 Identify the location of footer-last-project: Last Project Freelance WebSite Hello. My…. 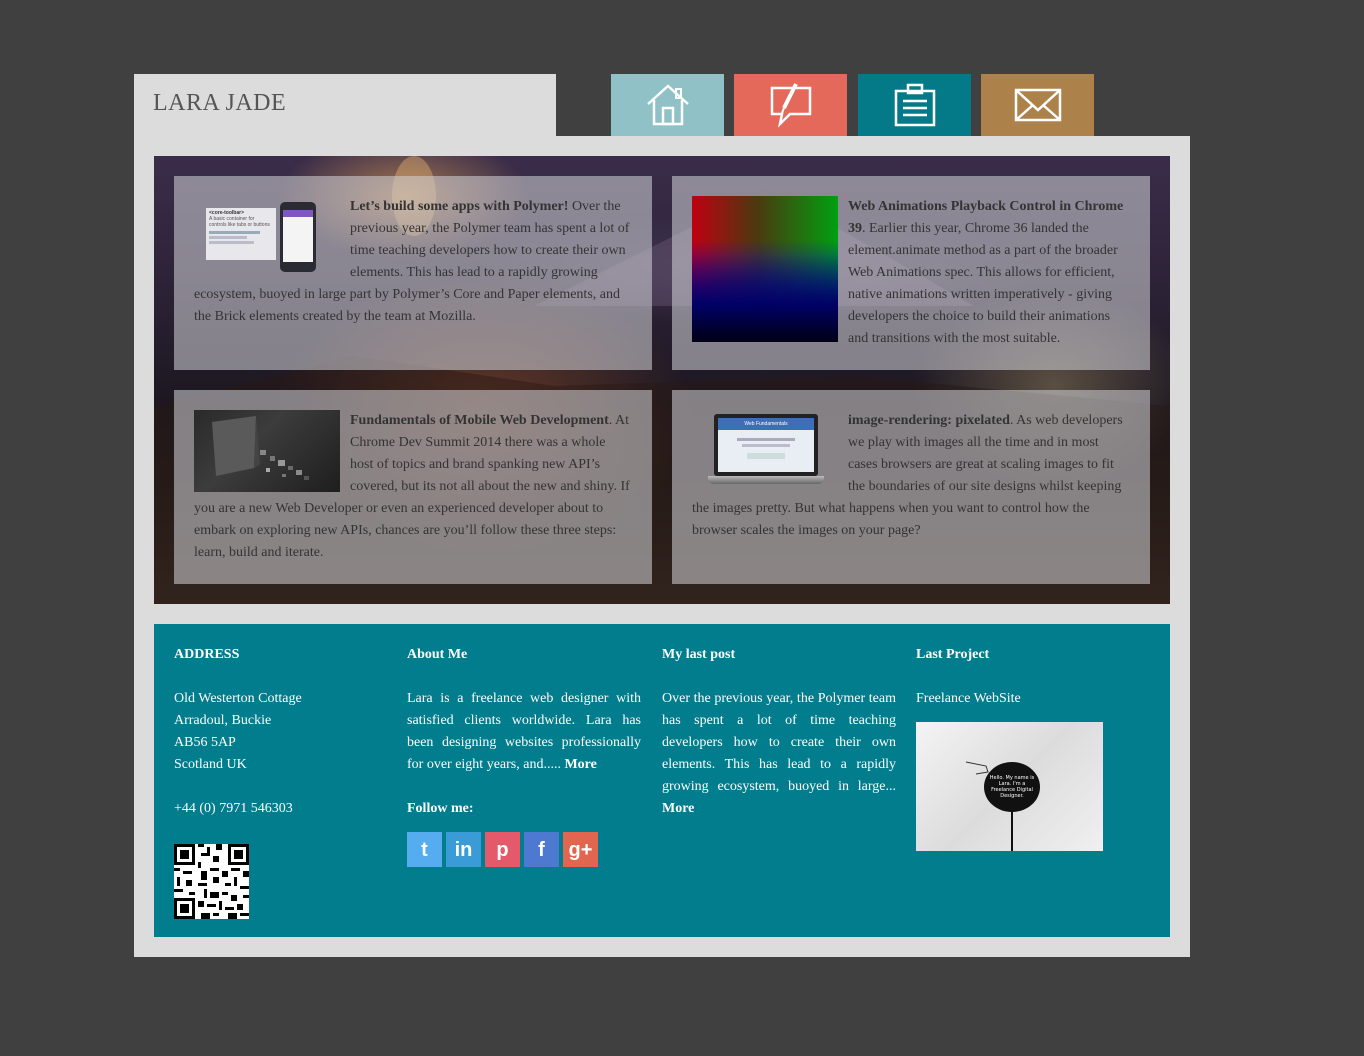
(1016, 747).